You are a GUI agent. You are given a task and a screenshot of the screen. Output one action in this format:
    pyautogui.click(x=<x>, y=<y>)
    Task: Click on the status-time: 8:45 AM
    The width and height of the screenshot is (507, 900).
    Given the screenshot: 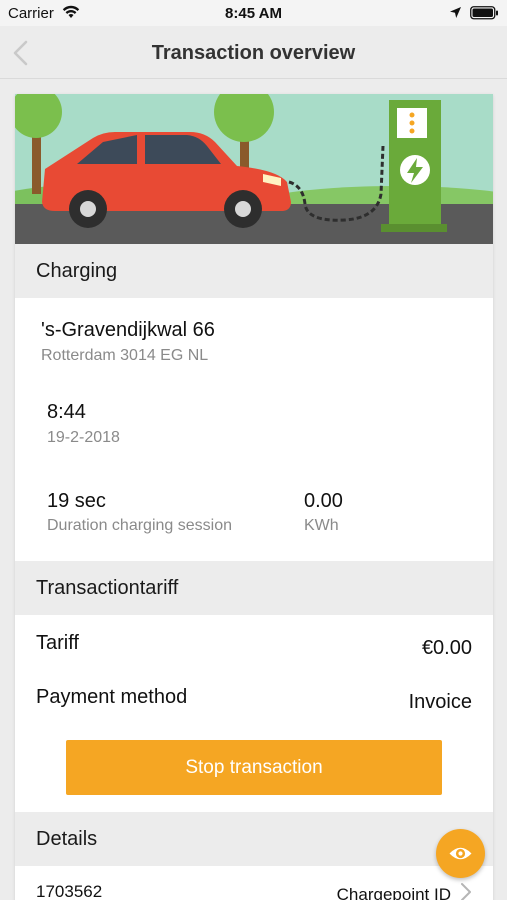 What is the action you would take?
    pyautogui.click(x=253, y=13)
    